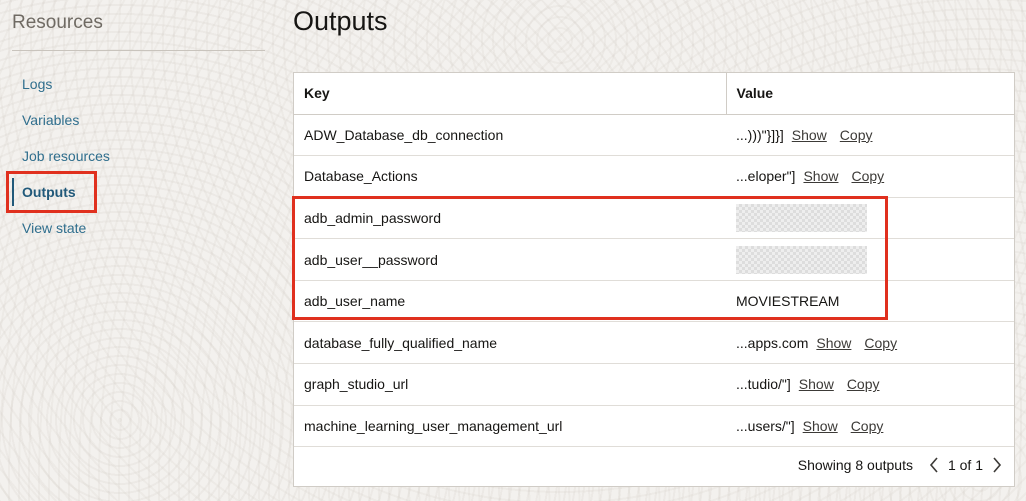 The height and width of the screenshot is (501, 1026). Describe the element at coordinates (510, 343) in the screenshot. I see `output-key: database_fully_qualified_name` at that location.